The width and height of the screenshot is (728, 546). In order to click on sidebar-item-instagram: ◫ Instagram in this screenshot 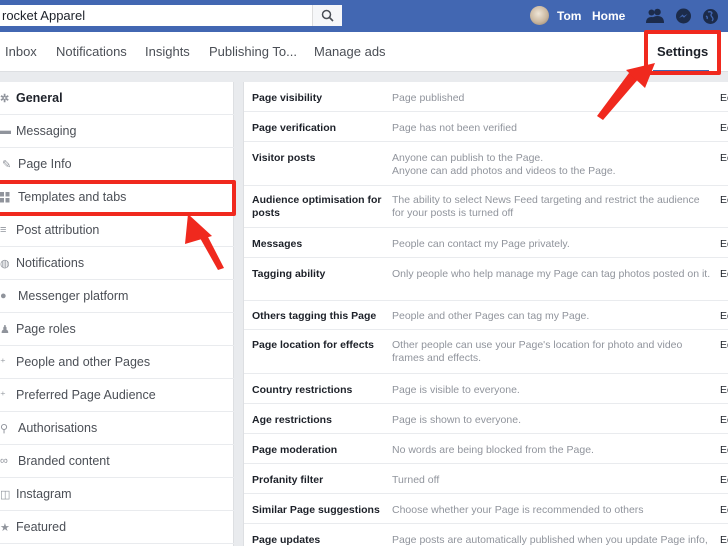, I will do `click(117, 494)`.